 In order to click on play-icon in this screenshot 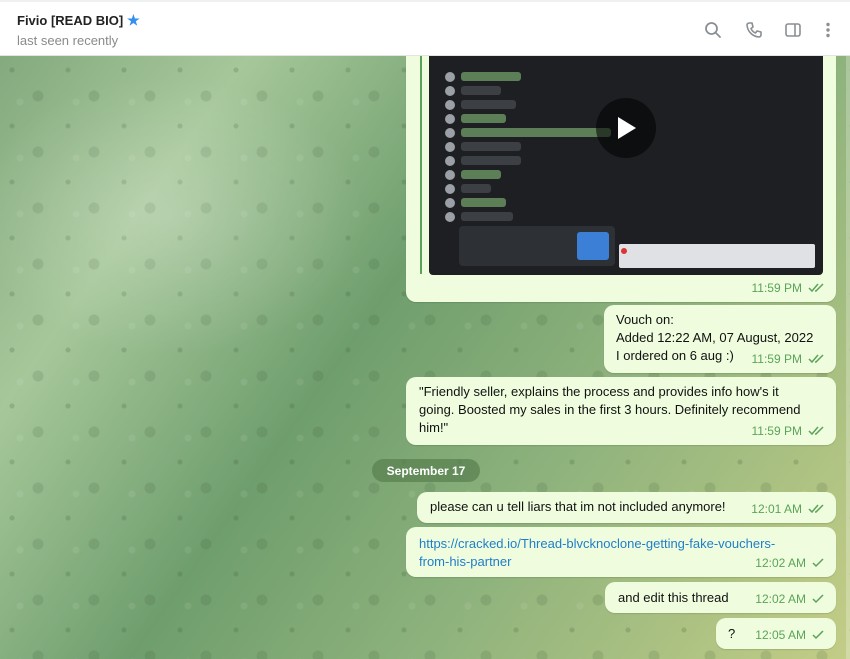, I will do `click(627, 128)`.